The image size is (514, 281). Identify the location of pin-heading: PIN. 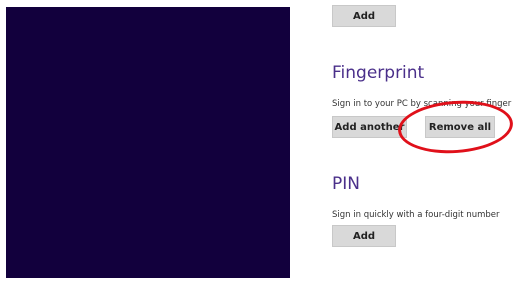
(346, 184).